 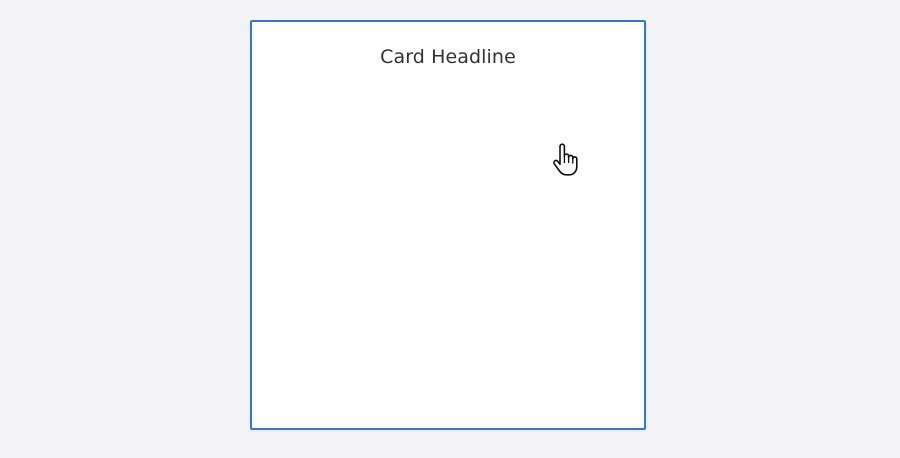 What do you see at coordinates (448, 57) in the screenshot?
I see `card-headline: Card Headline` at bounding box center [448, 57].